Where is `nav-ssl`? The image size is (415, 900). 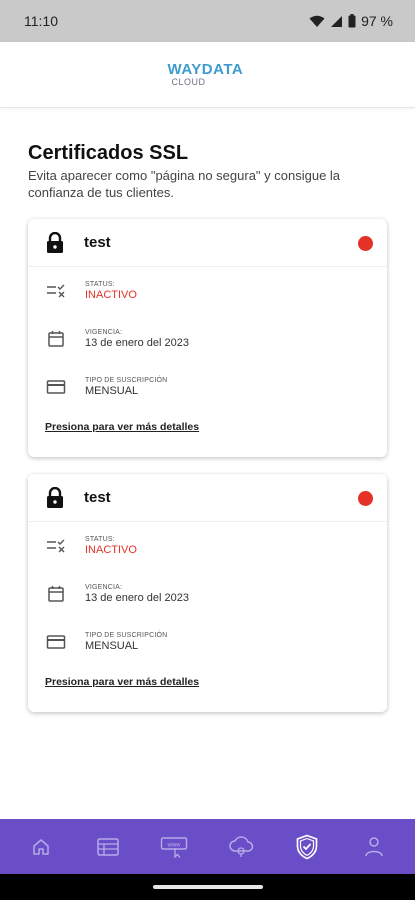 nav-ssl is located at coordinates (307, 847).